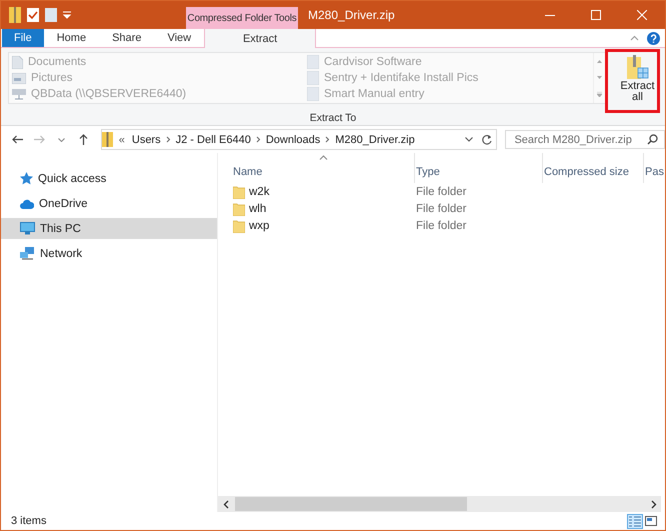  Describe the element at coordinates (642, 15) in the screenshot. I see `close-icon` at that location.